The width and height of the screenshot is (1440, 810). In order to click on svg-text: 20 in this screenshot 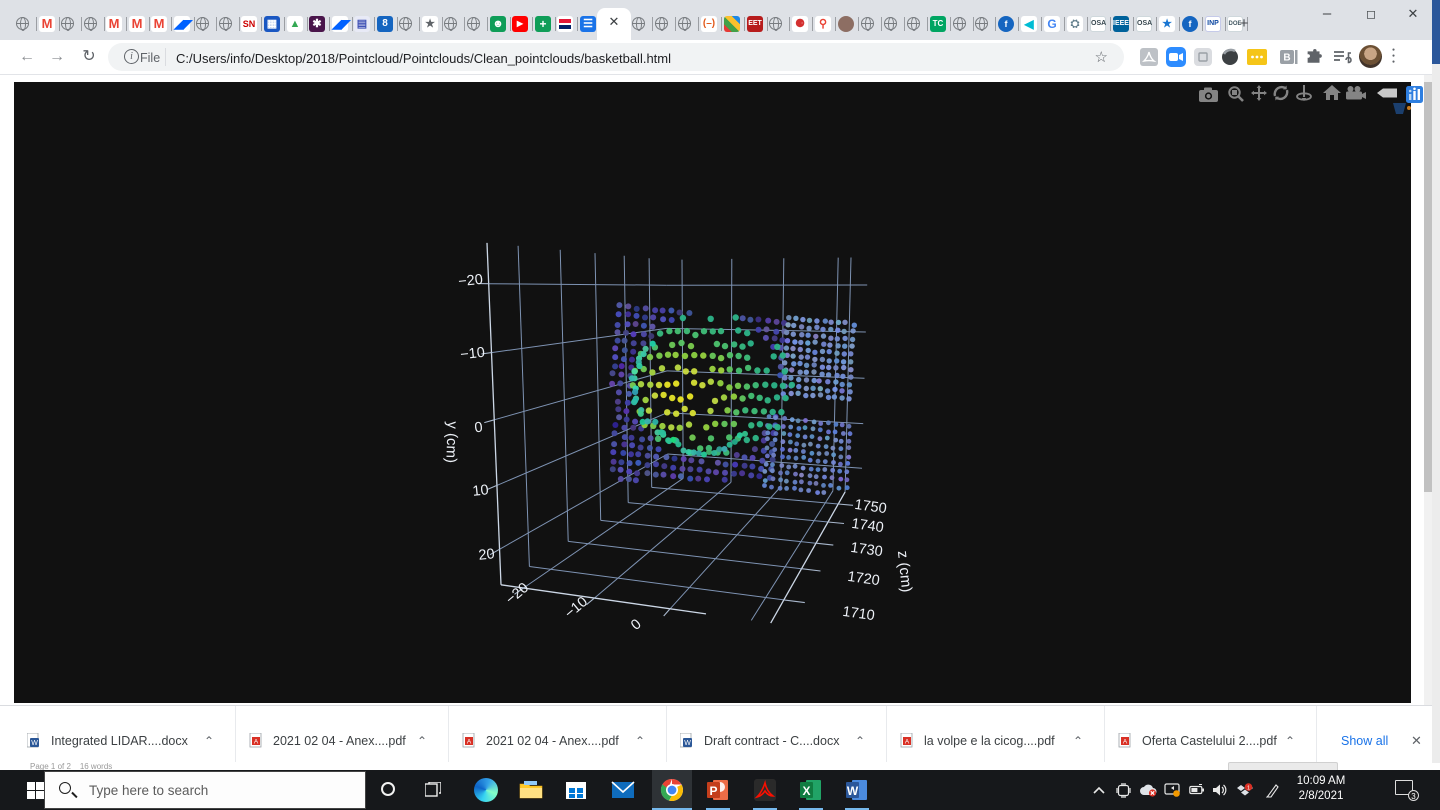, I will do `click(487, 555)`.